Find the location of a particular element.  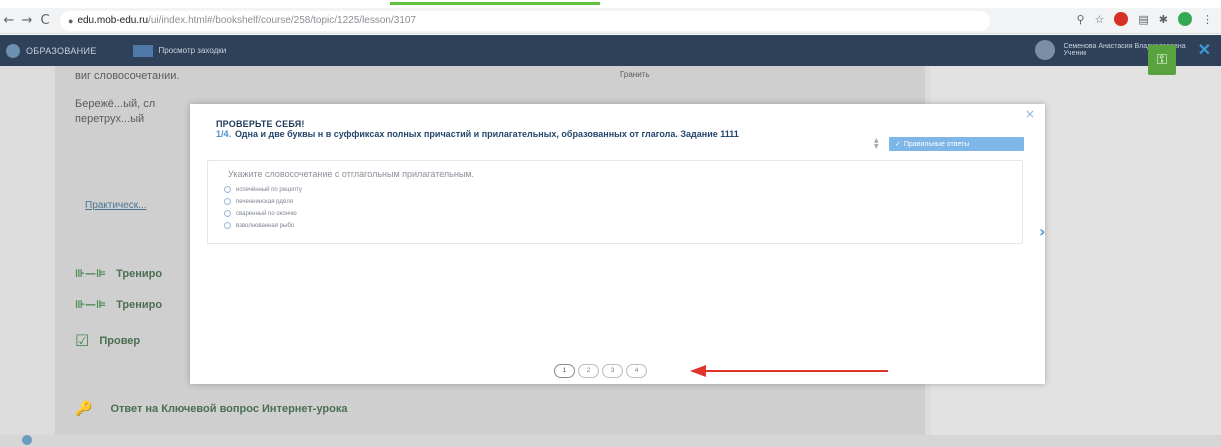

answer-option: испечённый по рецепту is located at coordinates (263, 189).